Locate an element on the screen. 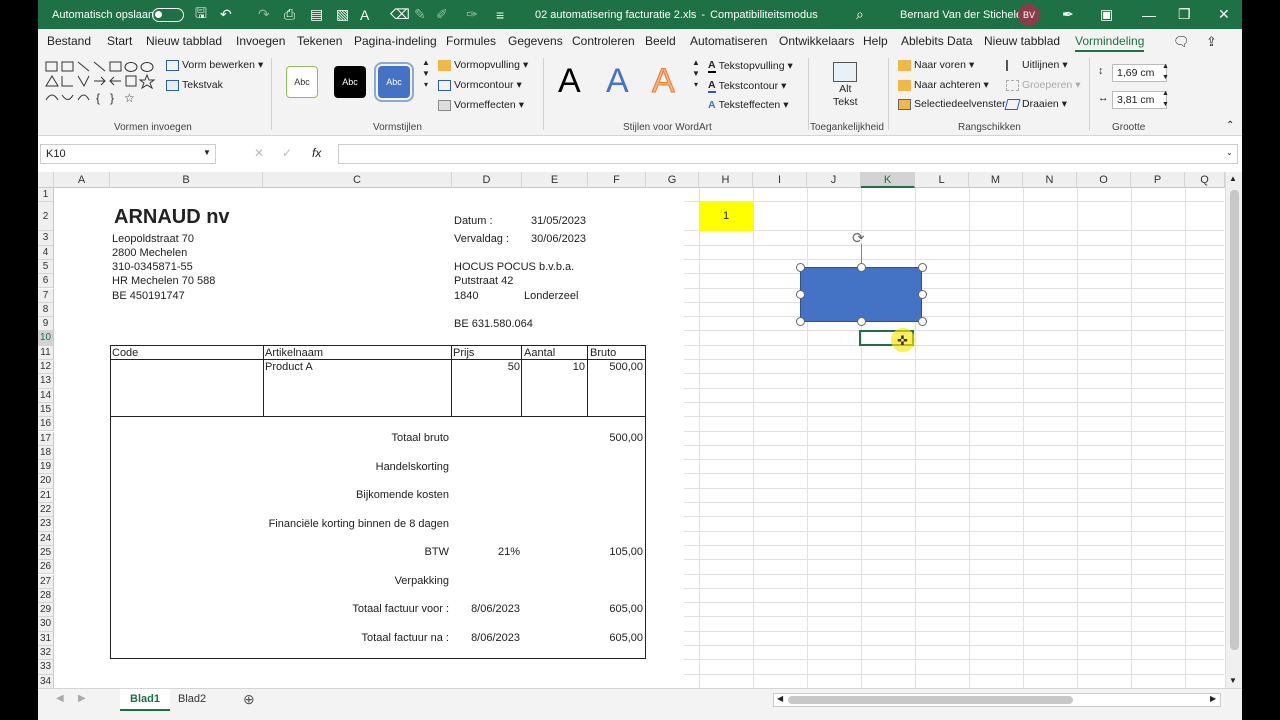 The width and height of the screenshot is (1280, 720). row-header: 28 is located at coordinates (46, 596).